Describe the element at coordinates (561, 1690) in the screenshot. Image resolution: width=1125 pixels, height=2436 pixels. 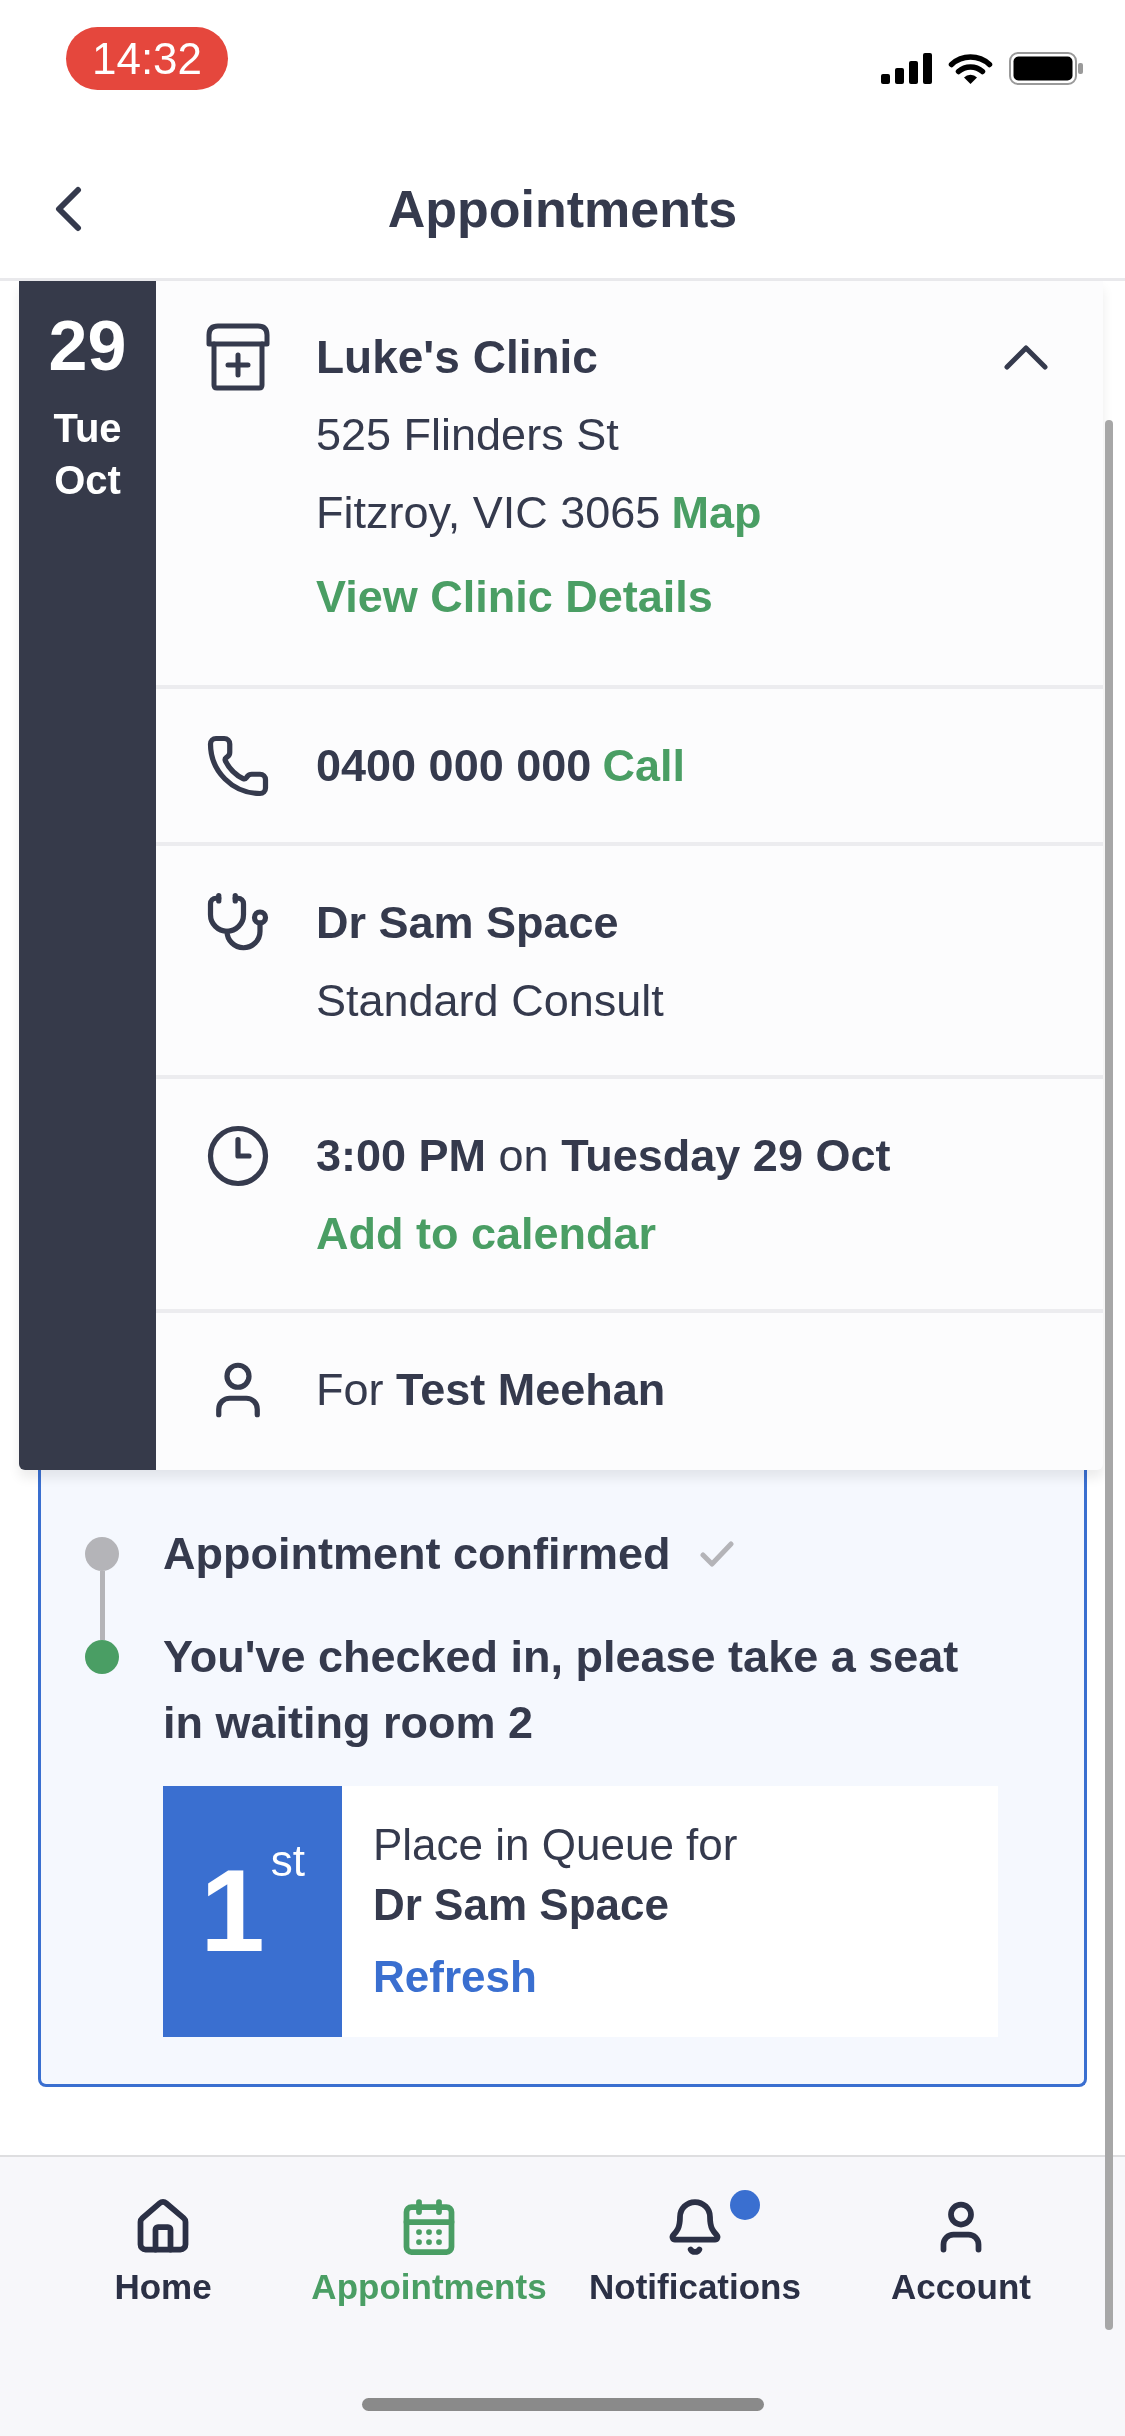
I see `step-label: You've checked in, please take a seat in waiting room 2` at that location.